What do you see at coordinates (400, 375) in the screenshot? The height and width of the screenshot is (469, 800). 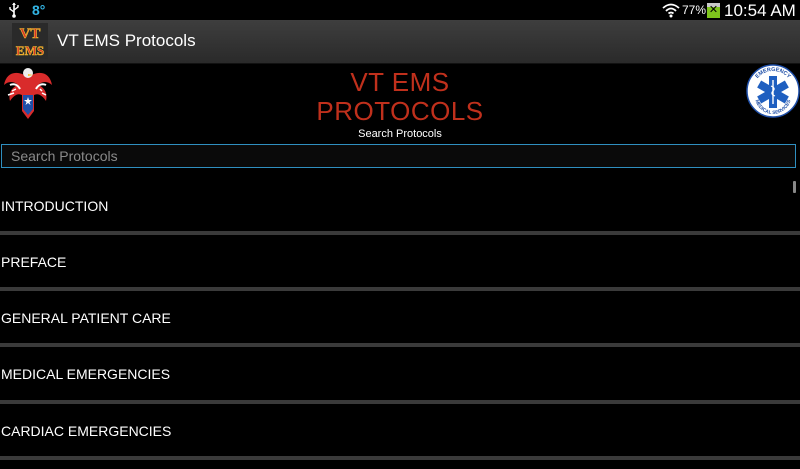 I see `list-item-medical-emergencies: MEDICAL EMERGENCIES` at bounding box center [400, 375].